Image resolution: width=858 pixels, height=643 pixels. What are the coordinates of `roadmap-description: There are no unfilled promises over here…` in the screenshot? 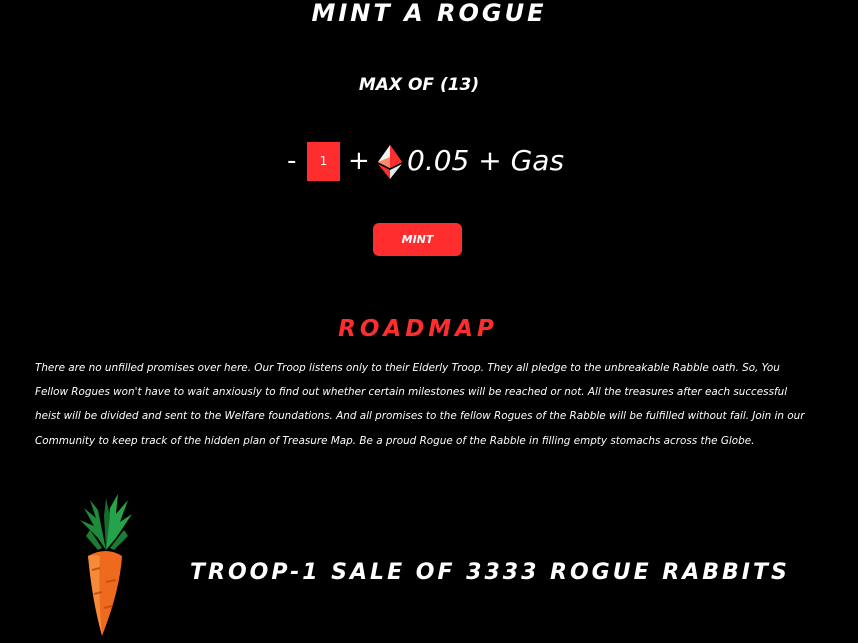 It's located at (420, 404).